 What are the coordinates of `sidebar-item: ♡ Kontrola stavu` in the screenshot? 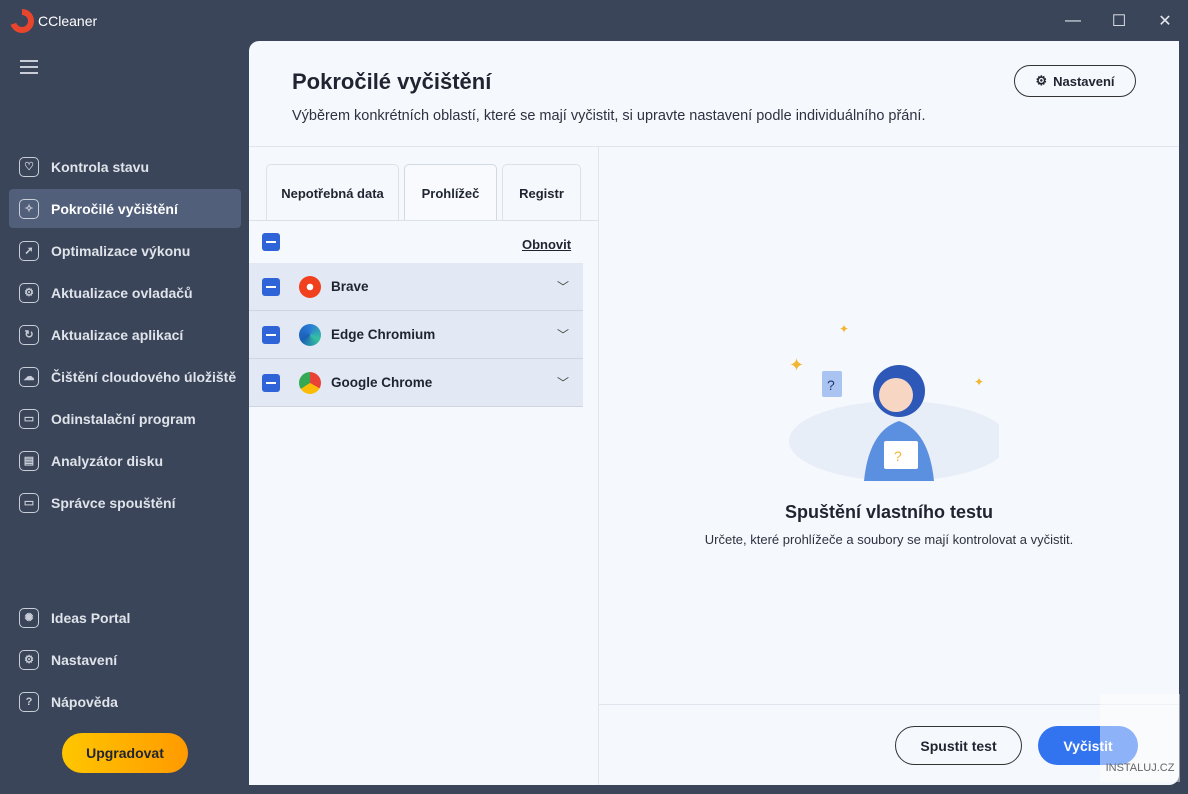 It's located at (125, 166).